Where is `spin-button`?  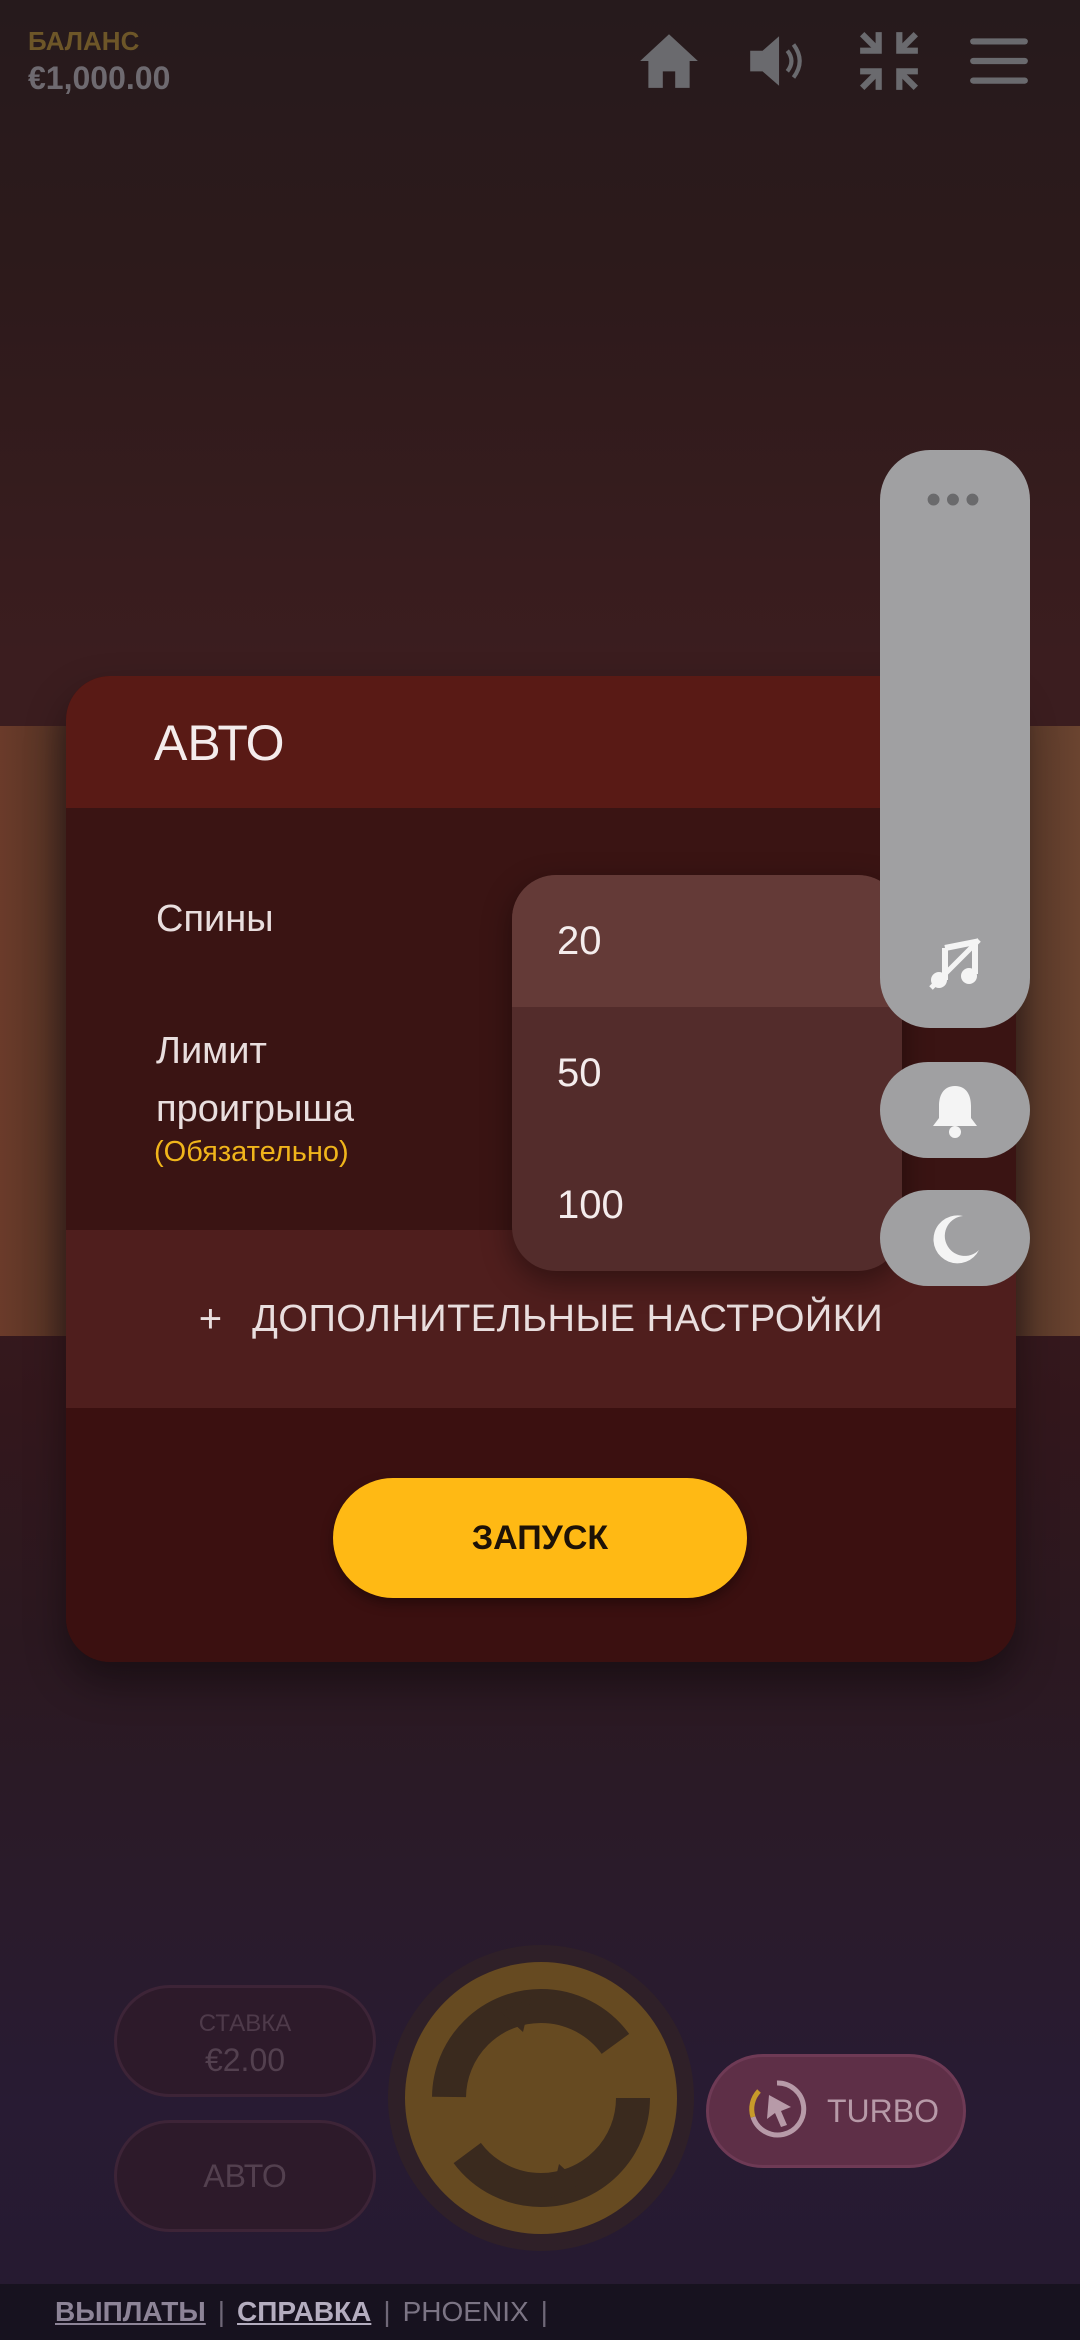
spin-button is located at coordinates (541, 2098).